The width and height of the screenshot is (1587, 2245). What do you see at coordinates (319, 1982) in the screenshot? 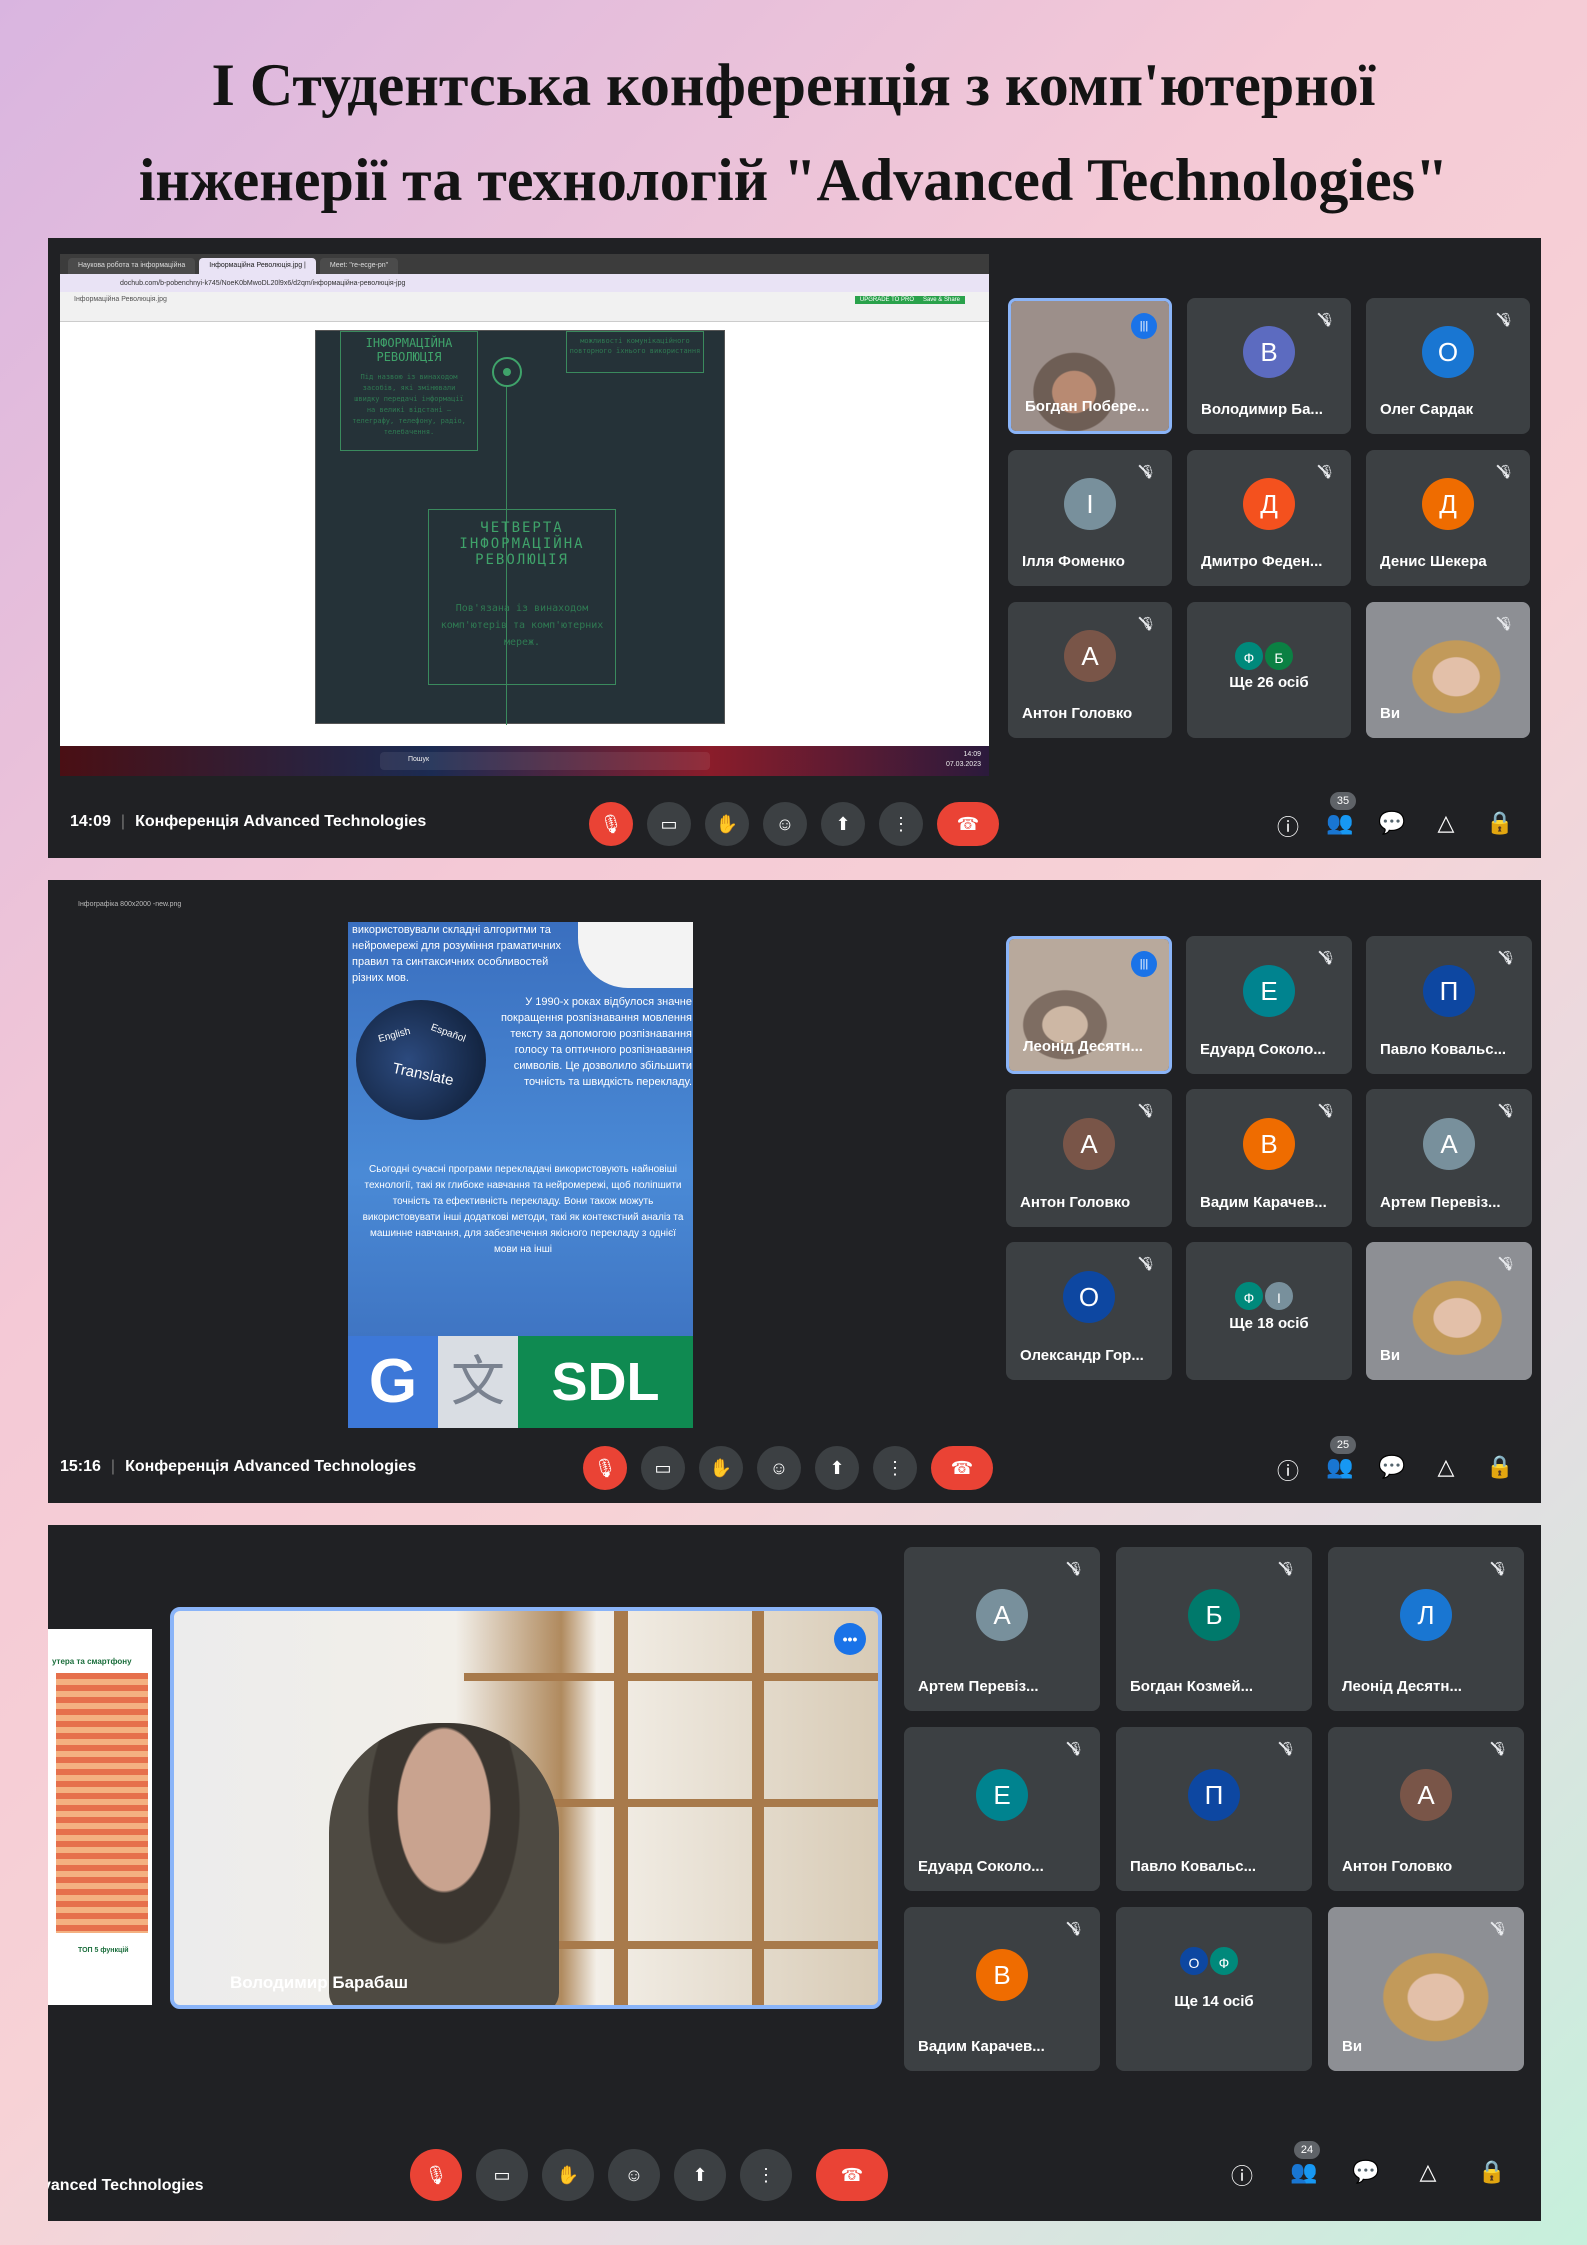
I see `speaker-name: Володимир Барабаш` at bounding box center [319, 1982].